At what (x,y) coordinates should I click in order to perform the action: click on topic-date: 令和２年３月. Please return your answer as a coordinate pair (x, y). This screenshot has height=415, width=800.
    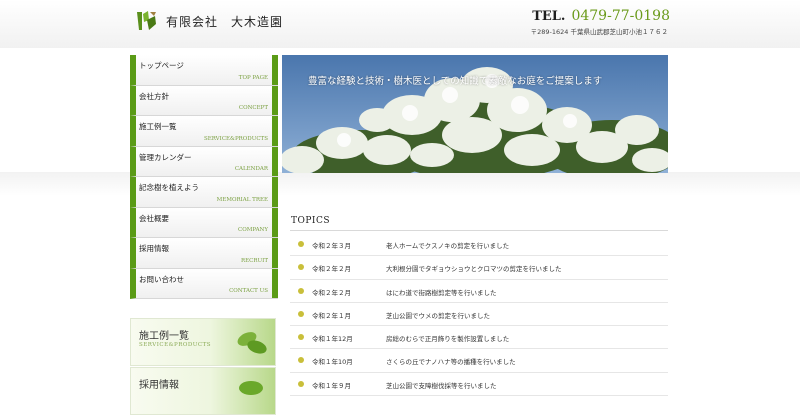
    Looking at the image, I should click on (331, 246).